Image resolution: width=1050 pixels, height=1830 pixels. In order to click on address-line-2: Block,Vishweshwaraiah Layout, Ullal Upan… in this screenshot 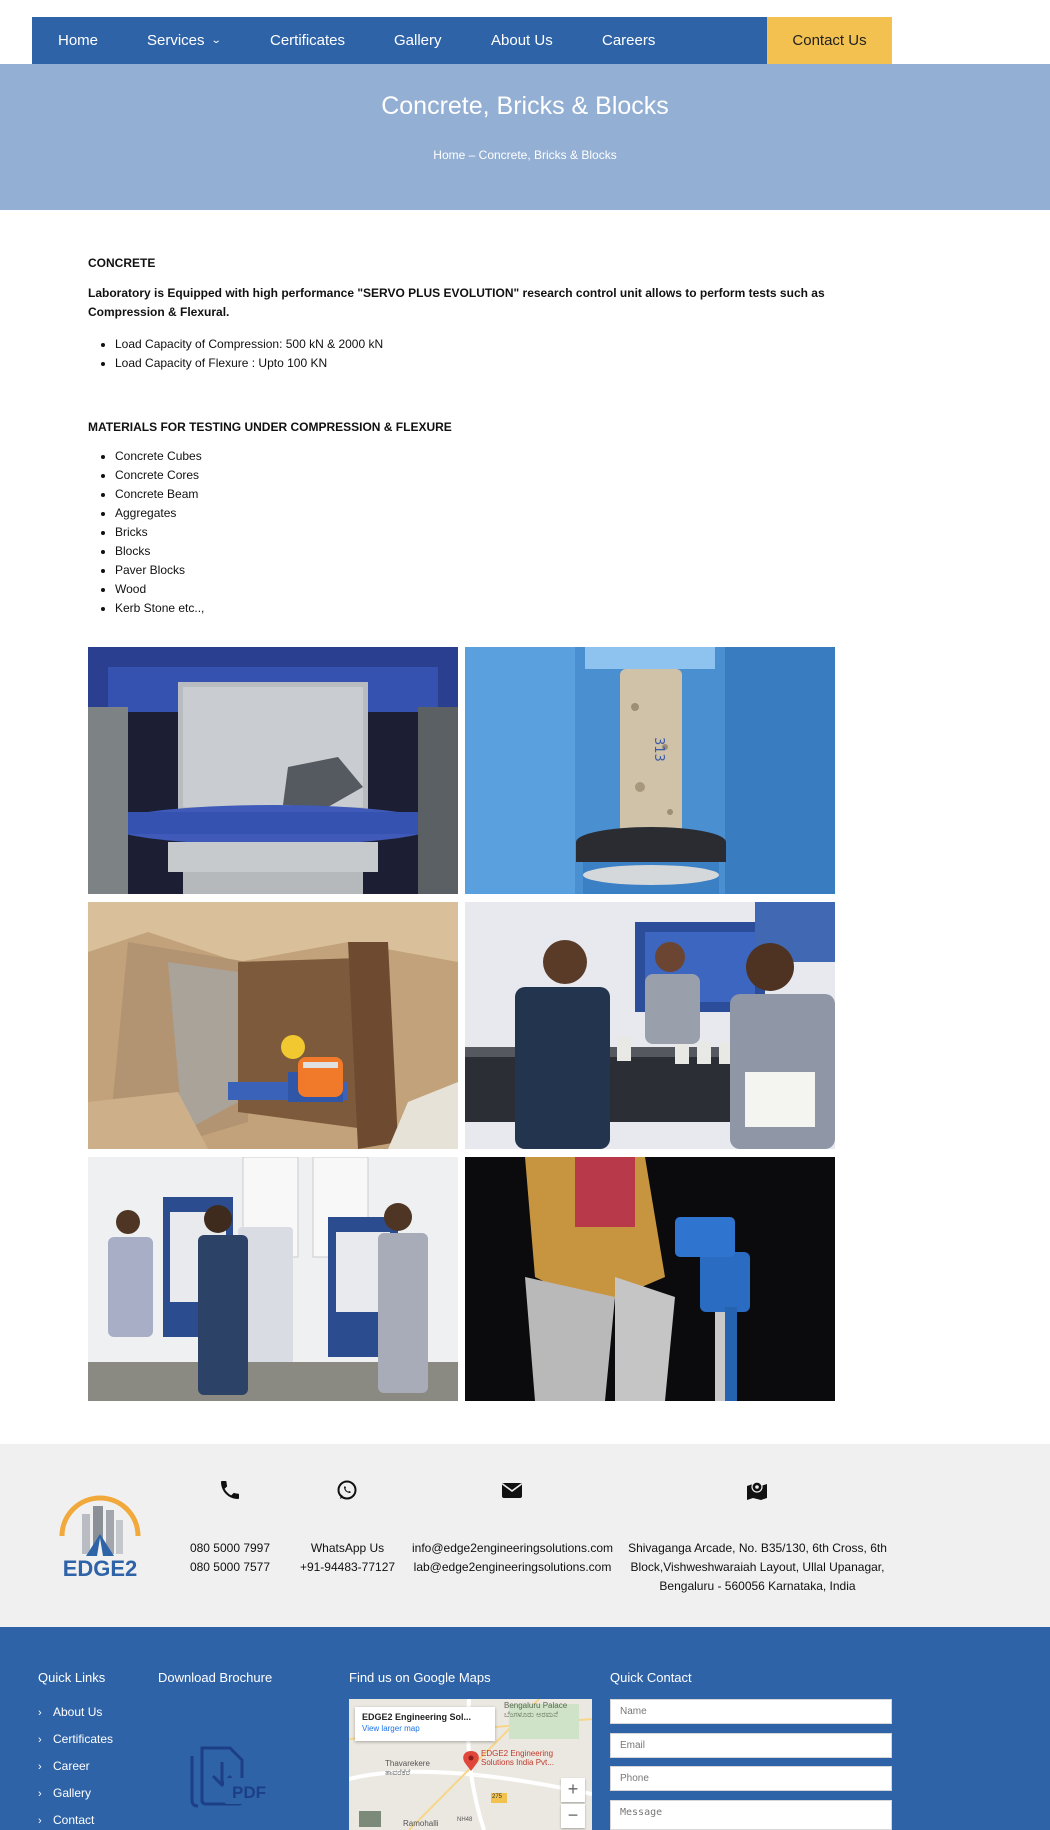, I will do `click(757, 1567)`.